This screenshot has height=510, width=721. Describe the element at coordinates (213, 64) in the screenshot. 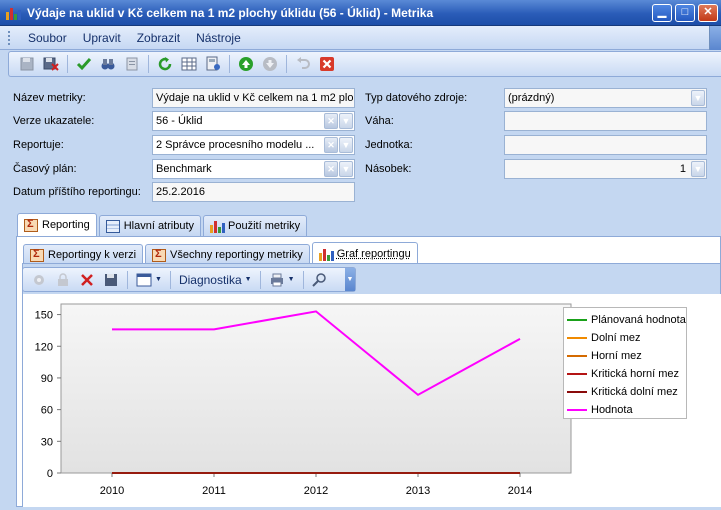

I see `calculator-icon` at that location.